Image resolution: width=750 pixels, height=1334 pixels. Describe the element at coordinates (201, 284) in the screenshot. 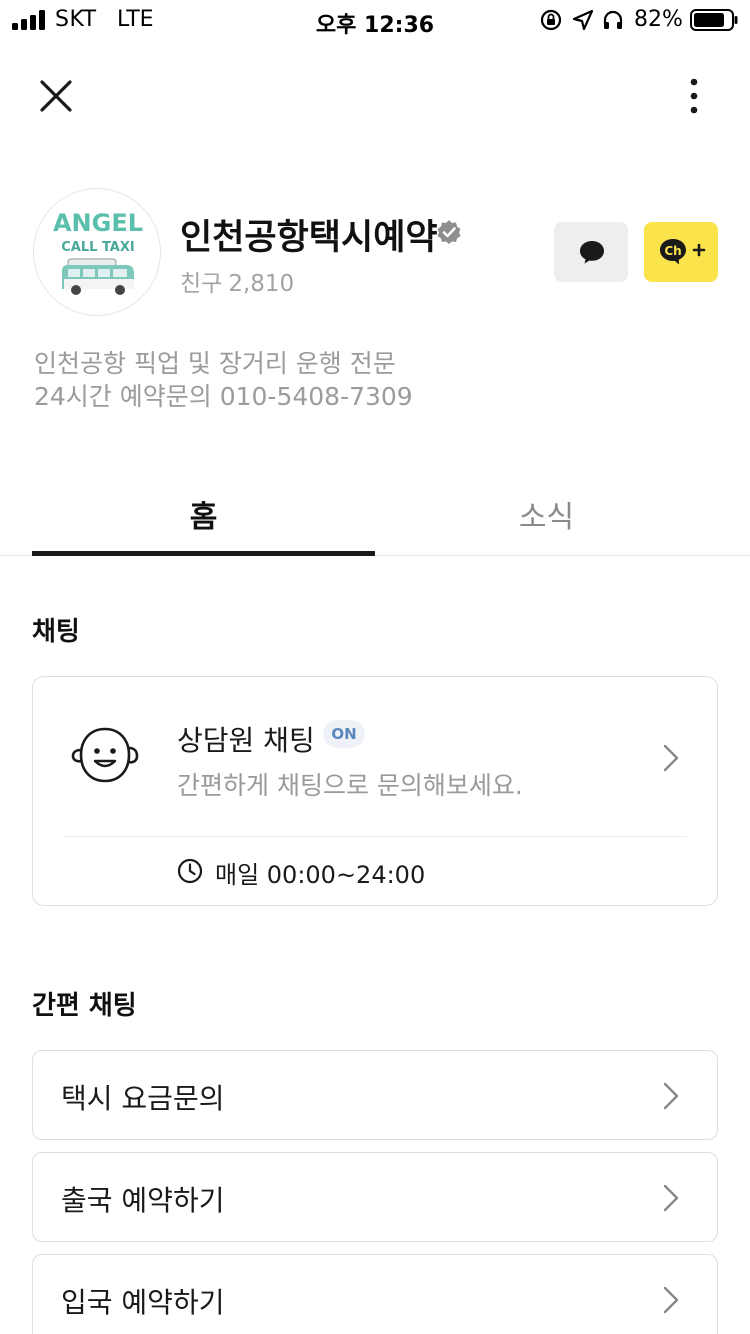

I see `friends-label: 친구` at that location.